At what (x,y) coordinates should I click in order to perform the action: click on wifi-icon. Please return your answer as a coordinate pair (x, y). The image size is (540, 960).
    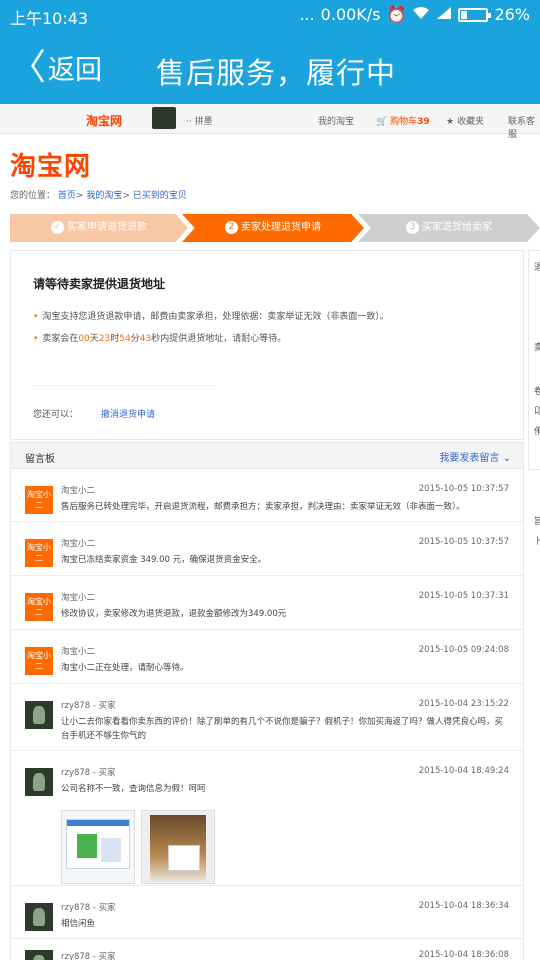
    Looking at the image, I should click on (421, 14).